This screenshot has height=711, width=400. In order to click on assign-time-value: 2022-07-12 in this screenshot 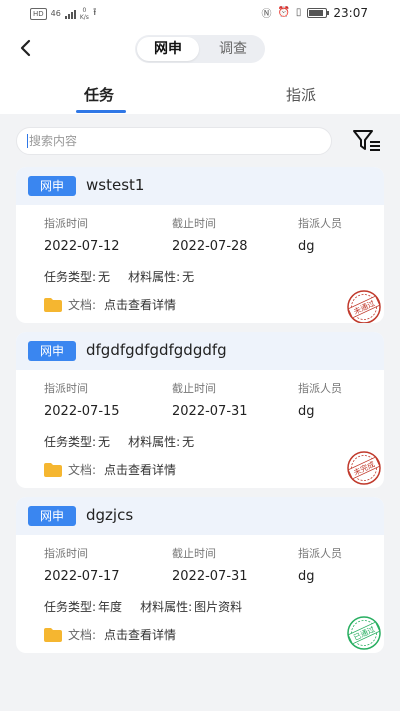, I will do `click(82, 246)`.